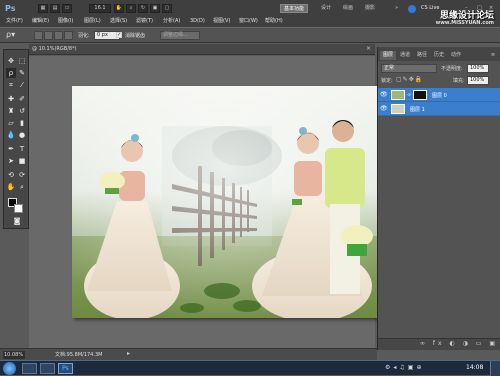 This screenshot has width=500, height=376. I want to click on blend-mode-value: 正常, so click(389, 68).